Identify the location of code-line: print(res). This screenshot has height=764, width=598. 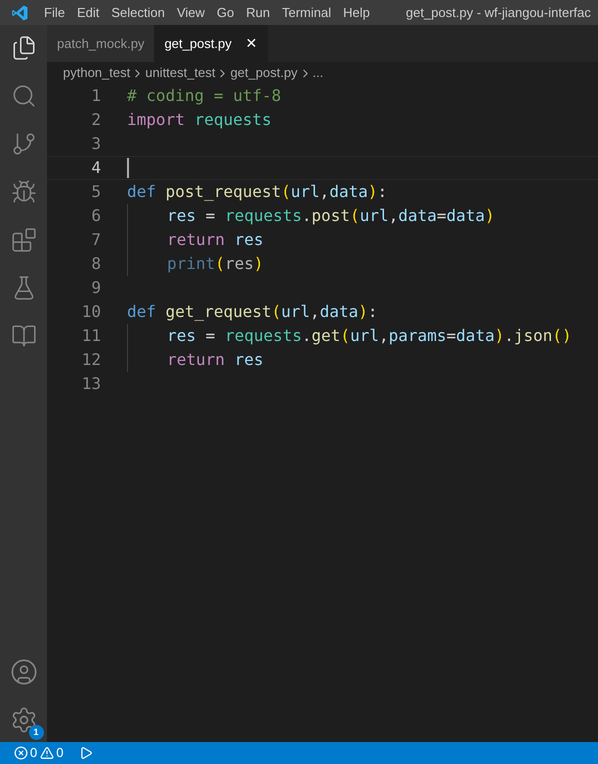
(215, 264).